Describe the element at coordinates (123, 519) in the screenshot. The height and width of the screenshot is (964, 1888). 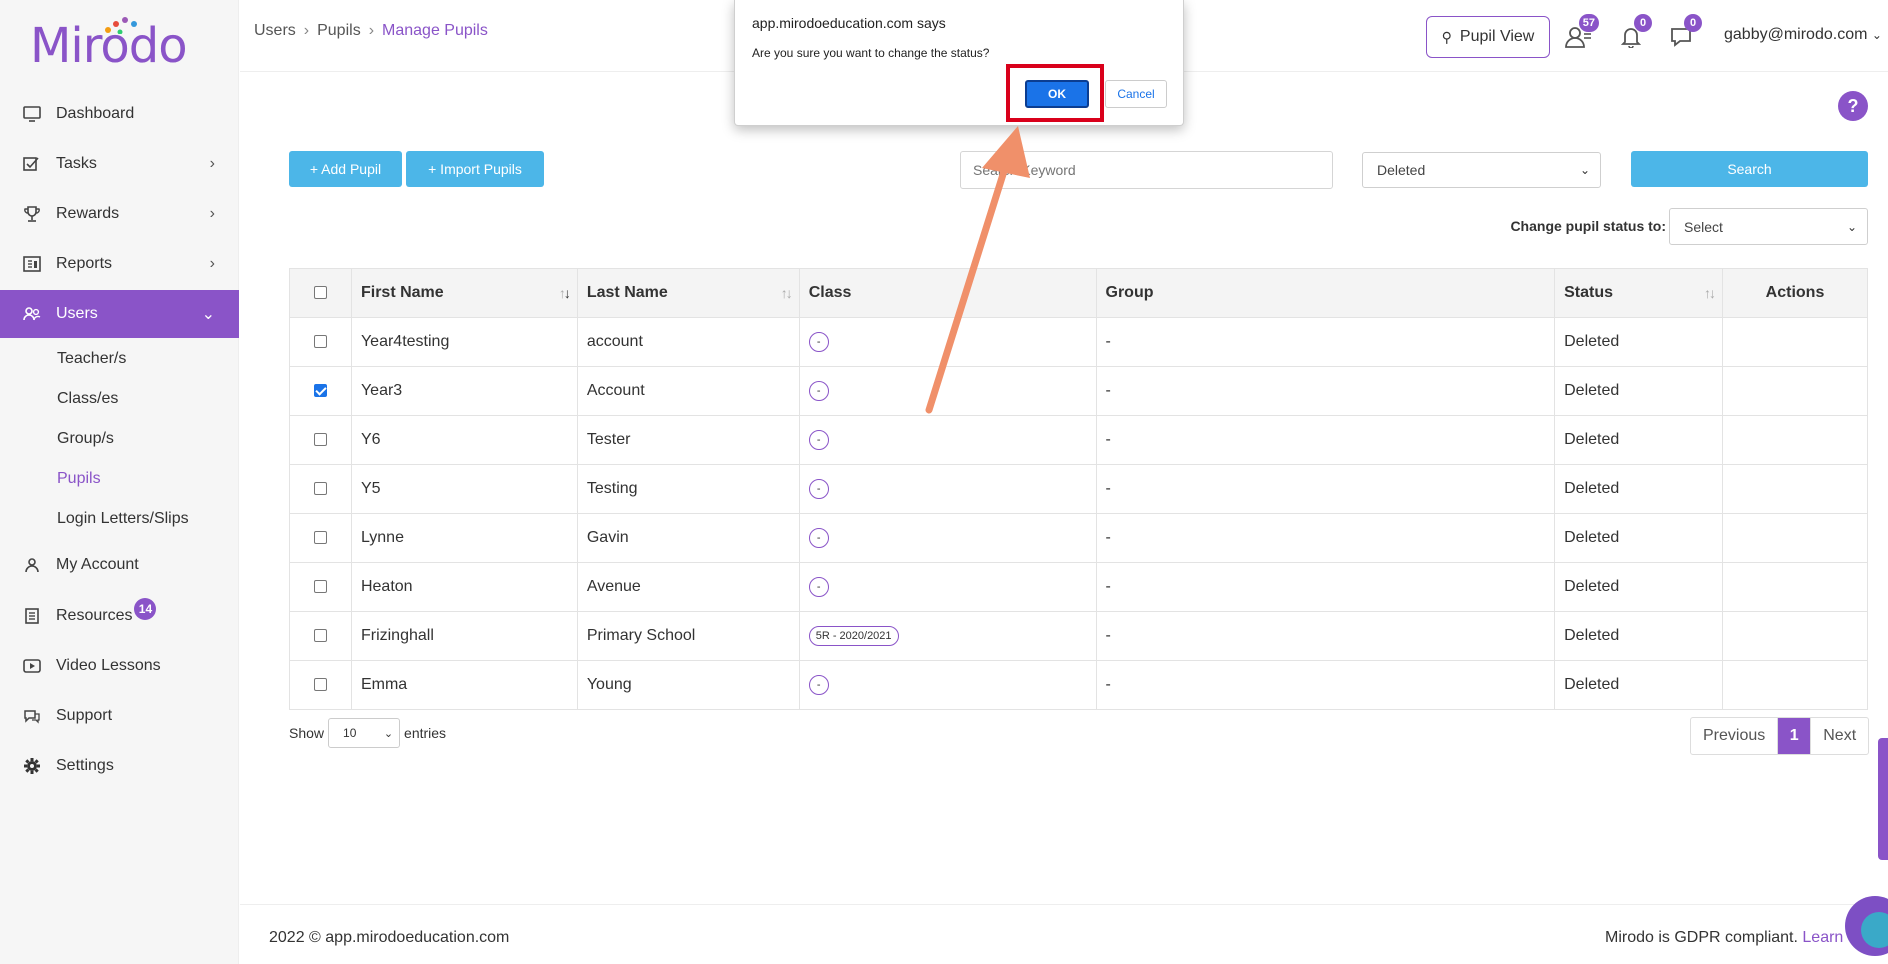
I see `sidebar-sub-login-letters: Login Letters/Slips` at that location.